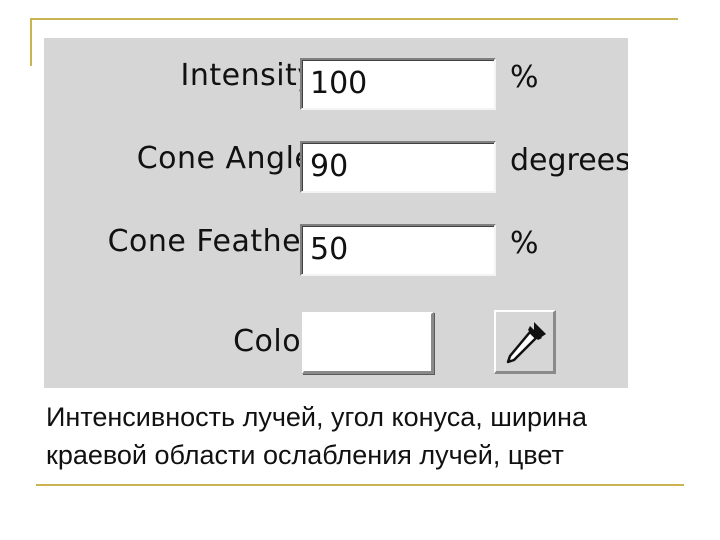 The height and width of the screenshot is (540, 720). Describe the element at coordinates (360, 485) in the screenshot. I see `decorative-bottom-line` at that location.